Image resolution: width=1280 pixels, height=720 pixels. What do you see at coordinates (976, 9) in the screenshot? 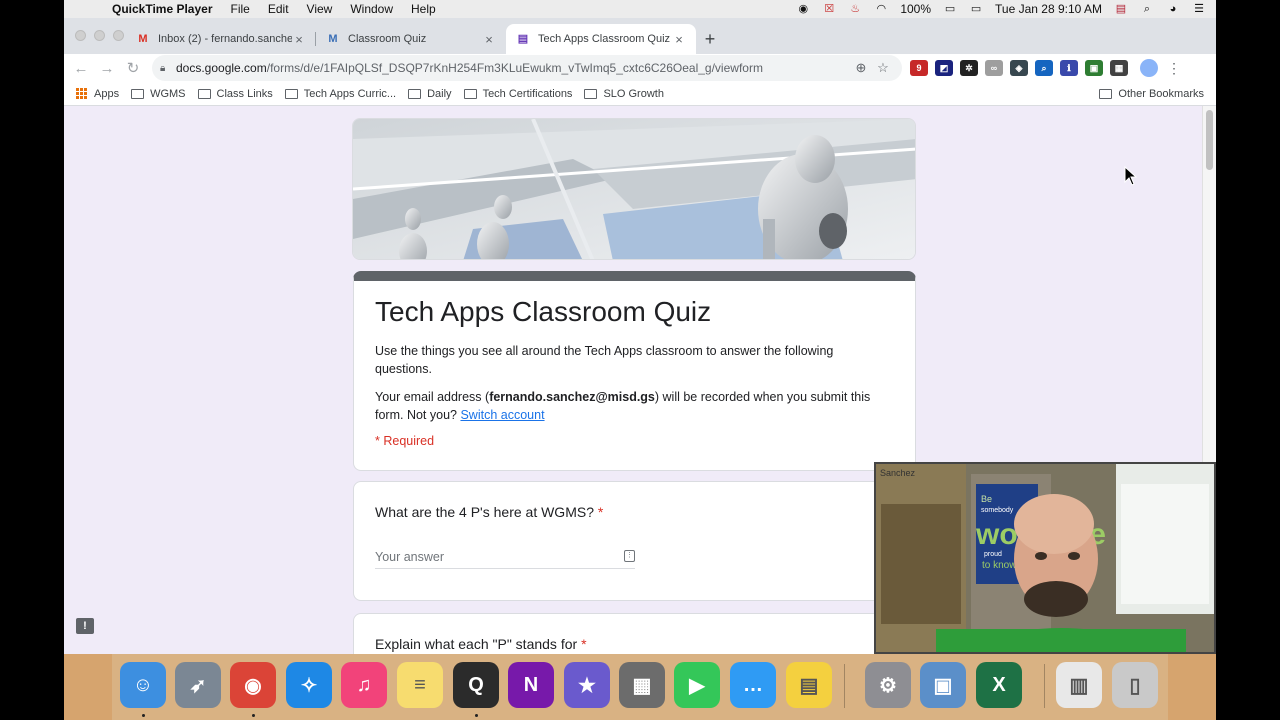
I see `airplay-icon: ▭` at bounding box center [976, 9].